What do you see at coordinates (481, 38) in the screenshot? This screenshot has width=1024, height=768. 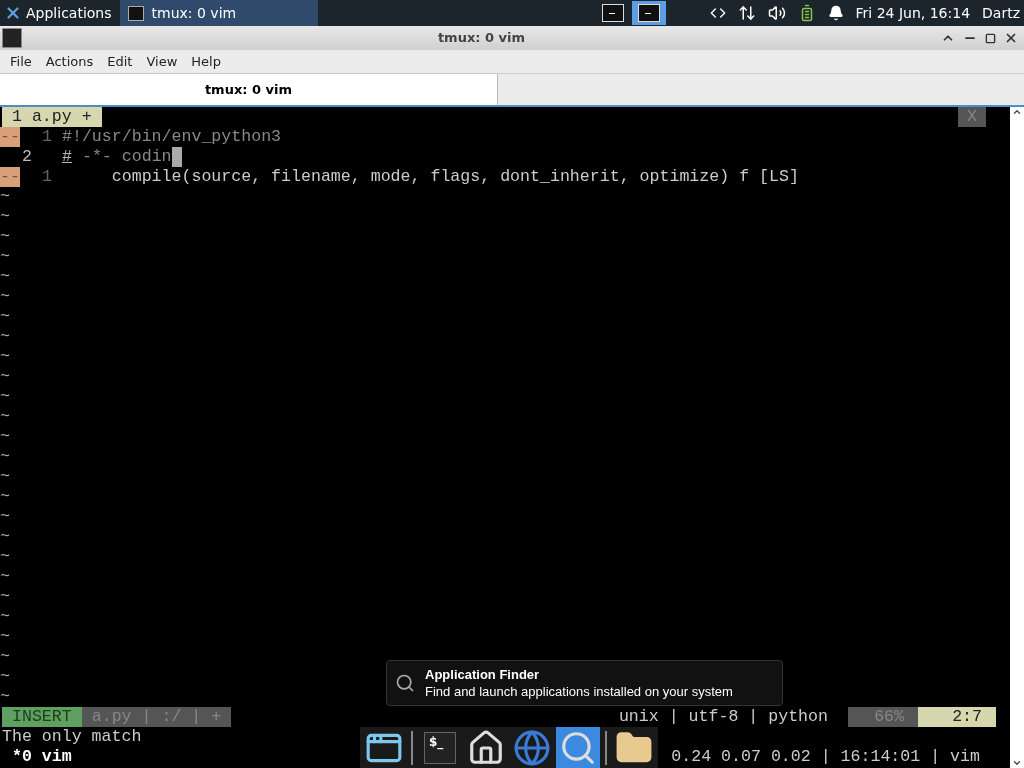 I see `window-title: tmux: 0 vim` at bounding box center [481, 38].